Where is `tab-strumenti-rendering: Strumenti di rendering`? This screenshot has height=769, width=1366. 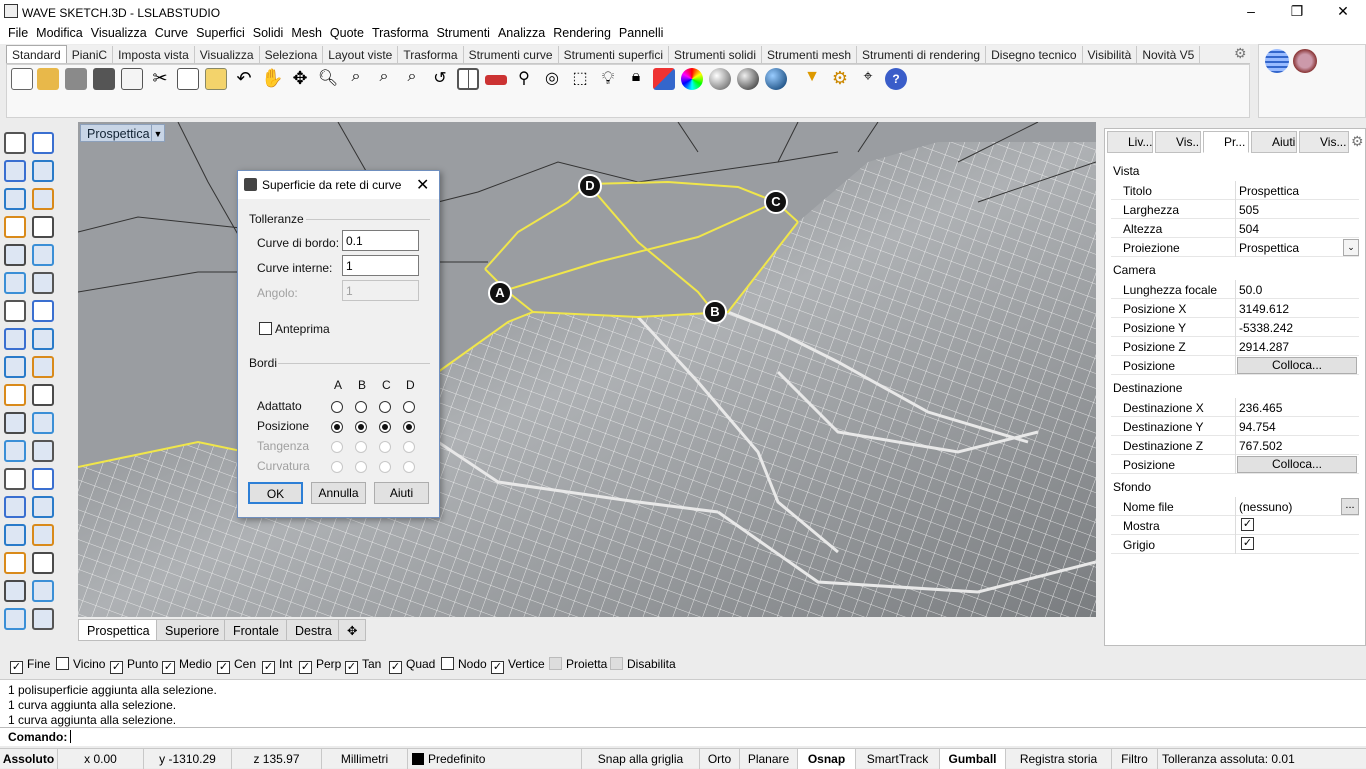
tab-strumenti-rendering: Strumenti di rendering is located at coordinates (922, 54).